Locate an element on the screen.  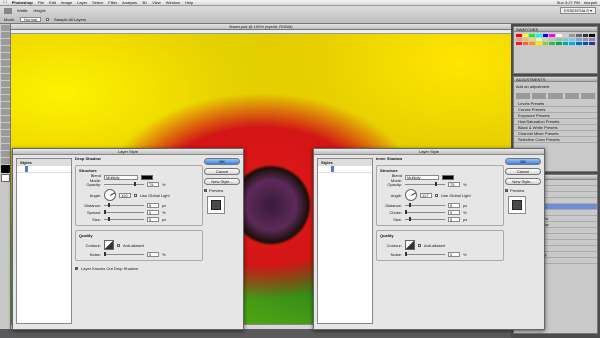
curves-icon is located at coordinates (555, 96).